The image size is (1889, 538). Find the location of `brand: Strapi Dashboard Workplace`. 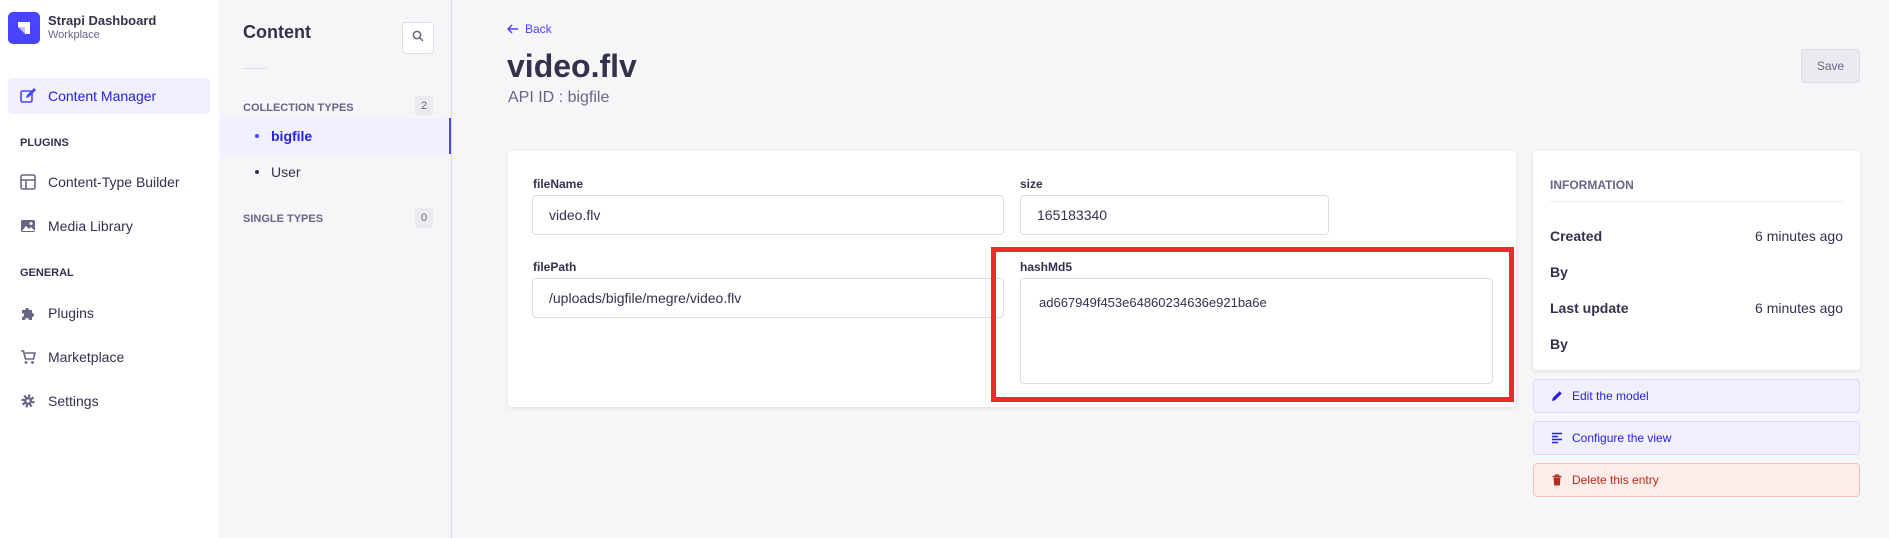

brand: Strapi Dashboard Workplace is located at coordinates (82, 28).